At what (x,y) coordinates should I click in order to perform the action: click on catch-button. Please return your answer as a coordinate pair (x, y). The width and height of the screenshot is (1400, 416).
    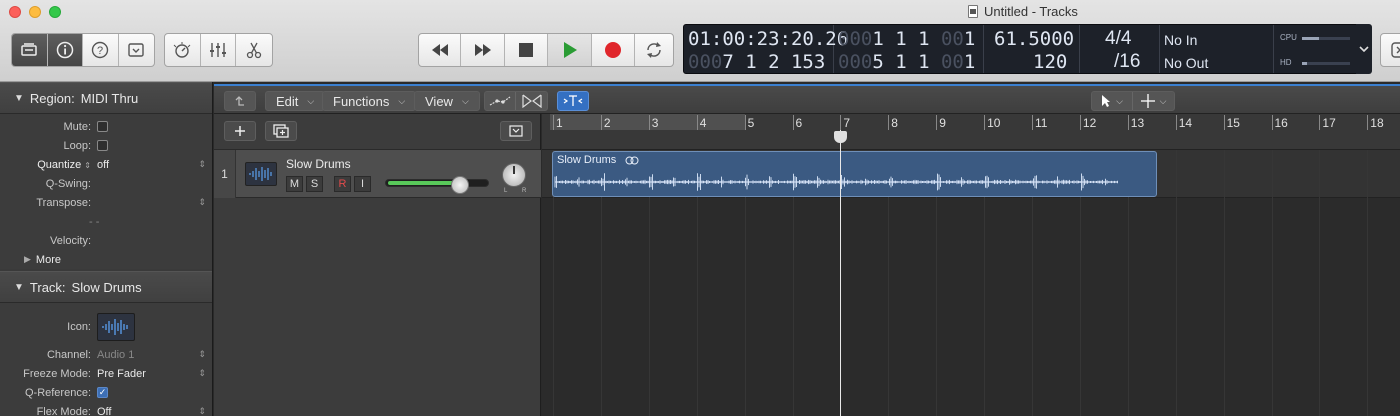
    Looking at the image, I should click on (573, 101).